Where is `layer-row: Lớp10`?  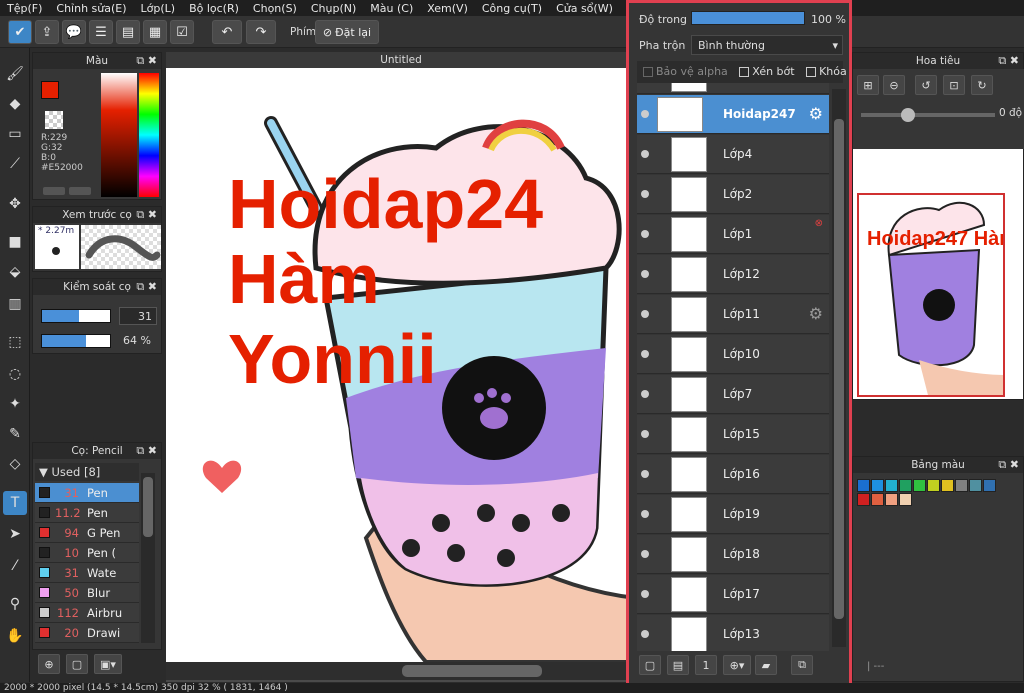 layer-row: Lớp10 is located at coordinates (733, 354).